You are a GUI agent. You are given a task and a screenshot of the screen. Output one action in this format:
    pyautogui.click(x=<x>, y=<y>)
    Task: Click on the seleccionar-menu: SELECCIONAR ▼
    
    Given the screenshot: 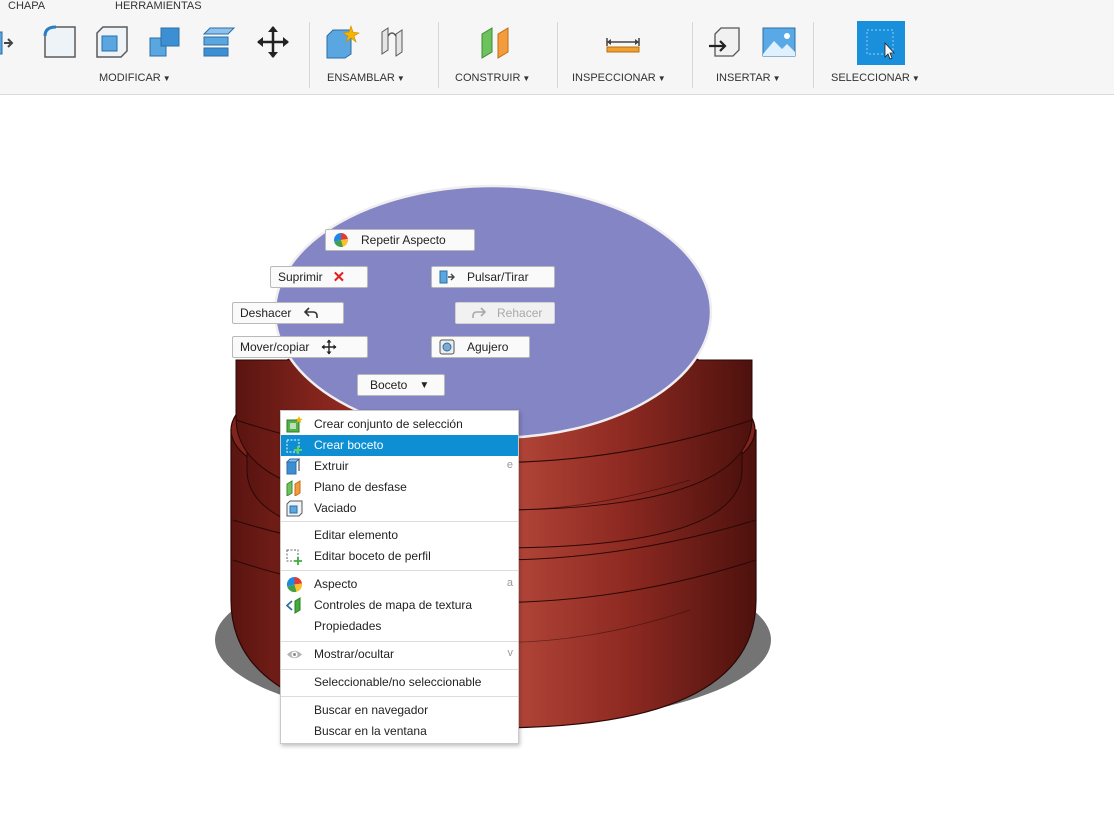 What is the action you would take?
    pyautogui.click(x=875, y=78)
    